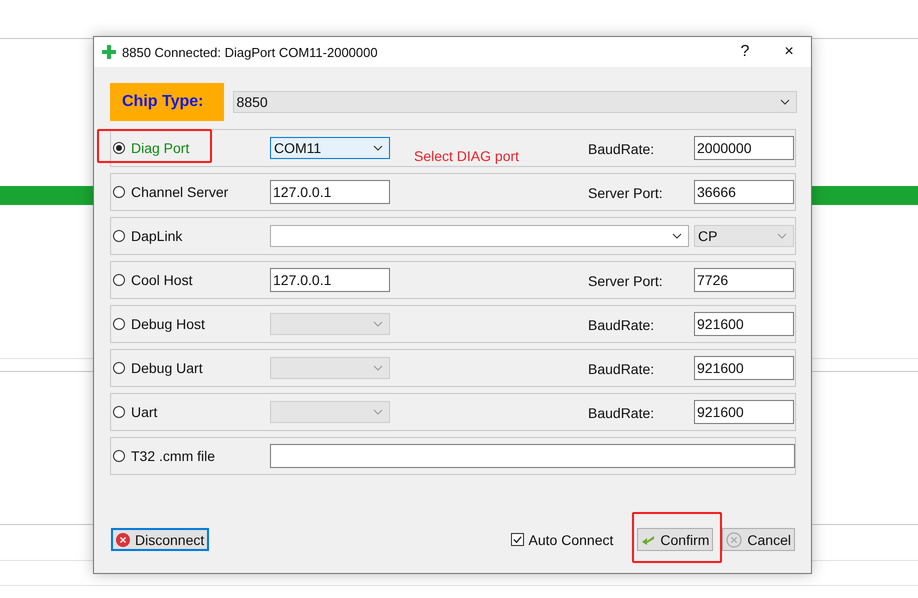 The width and height of the screenshot is (918, 598). What do you see at coordinates (514, 102) in the screenshot?
I see `chip-type-dropdown: 8850` at bounding box center [514, 102].